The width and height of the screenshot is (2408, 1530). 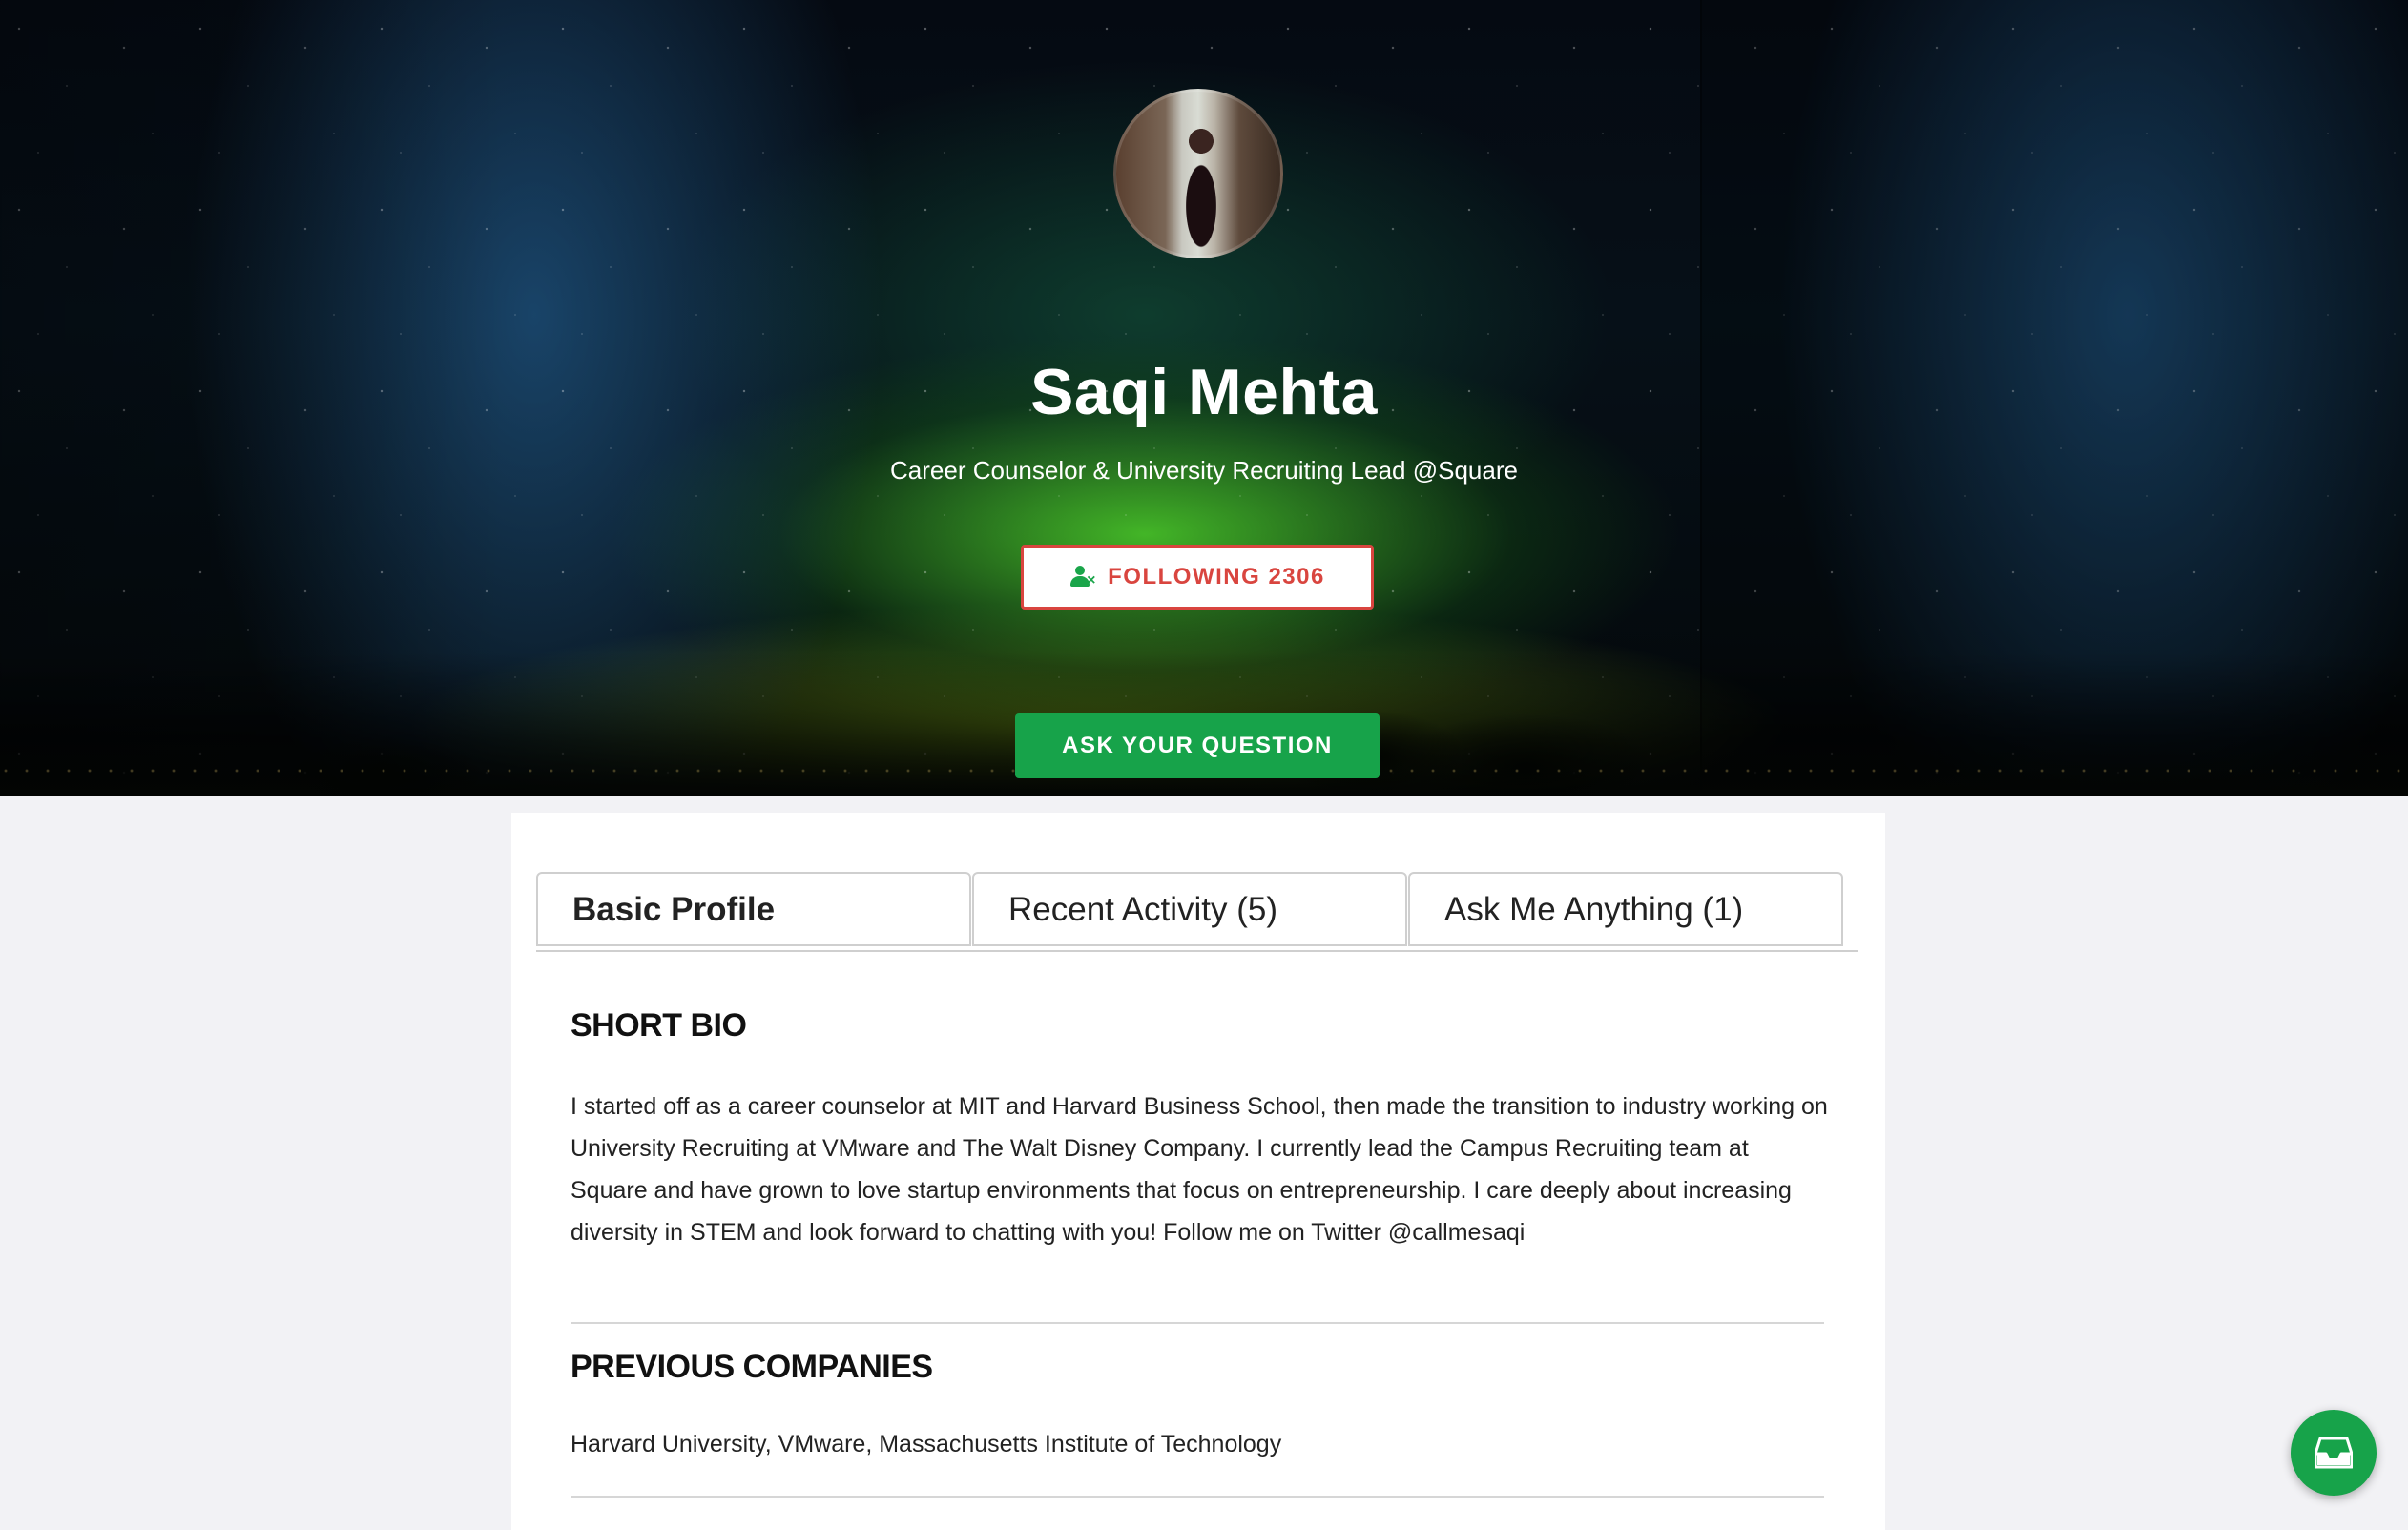 I want to click on ask-question-button: ASK YOUR QUESTION, so click(x=1197, y=746).